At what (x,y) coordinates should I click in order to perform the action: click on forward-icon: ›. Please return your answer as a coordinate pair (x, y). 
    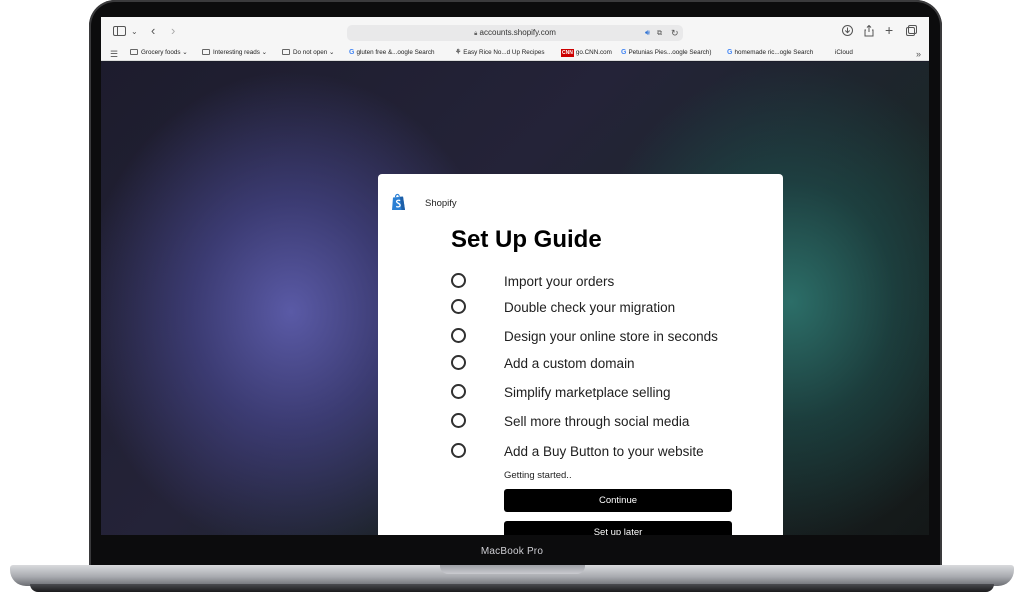
    Looking at the image, I should click on (173, 30).